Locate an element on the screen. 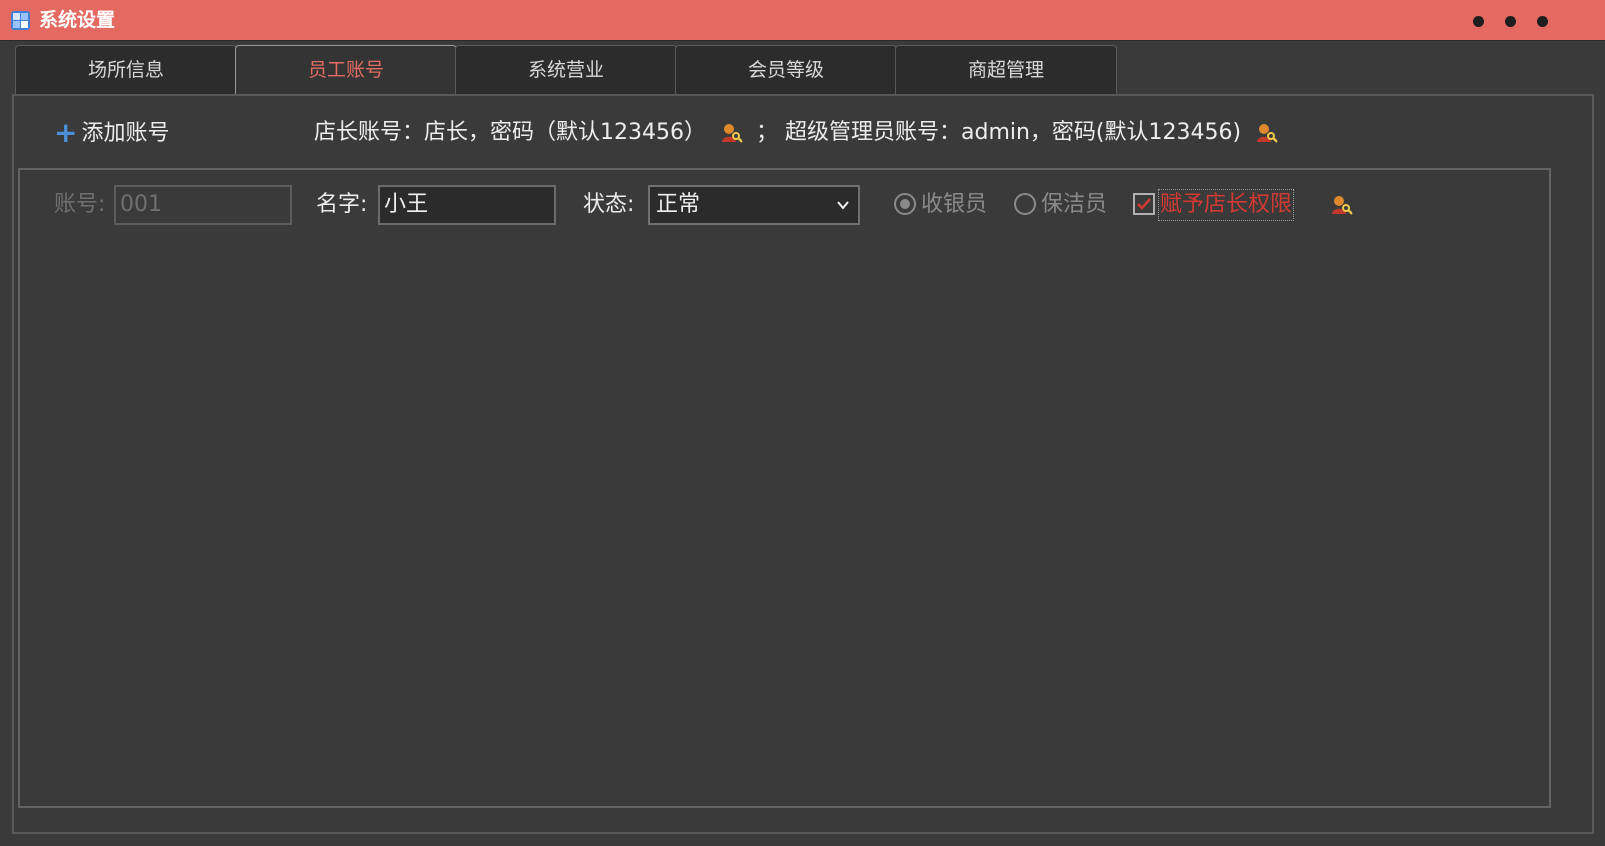 The width and height of the screenshot is (1605, 846). tab-staff-accounts: 员工账号 is located at coordinates (346, 70).